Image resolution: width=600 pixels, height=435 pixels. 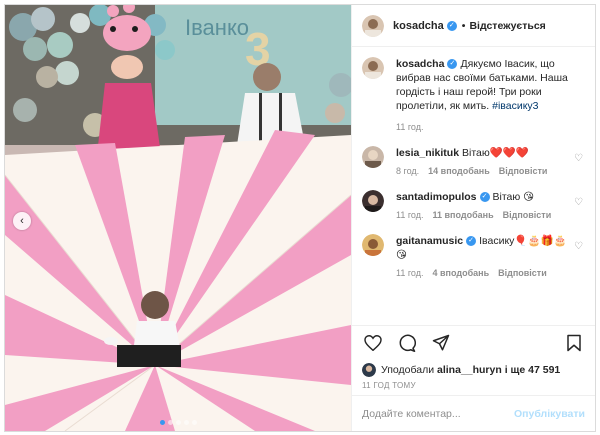 What do you see at coordinates (473, 388) in the screenshot?
I see `post-time-ago: 11 ГОД ТОМУ` at bounding box center [473, 388].